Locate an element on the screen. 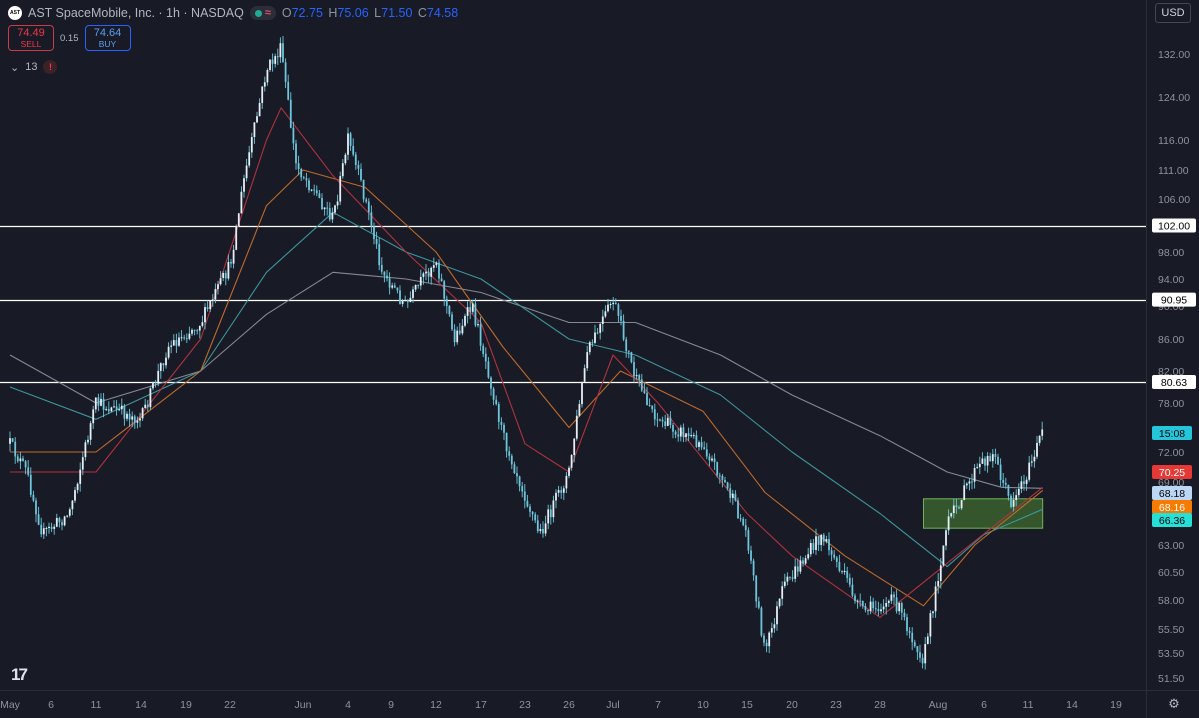 The height and width of the screenshot is (718, 1199). level-price-text: 90.95 is located at coordinates (1174, 301).